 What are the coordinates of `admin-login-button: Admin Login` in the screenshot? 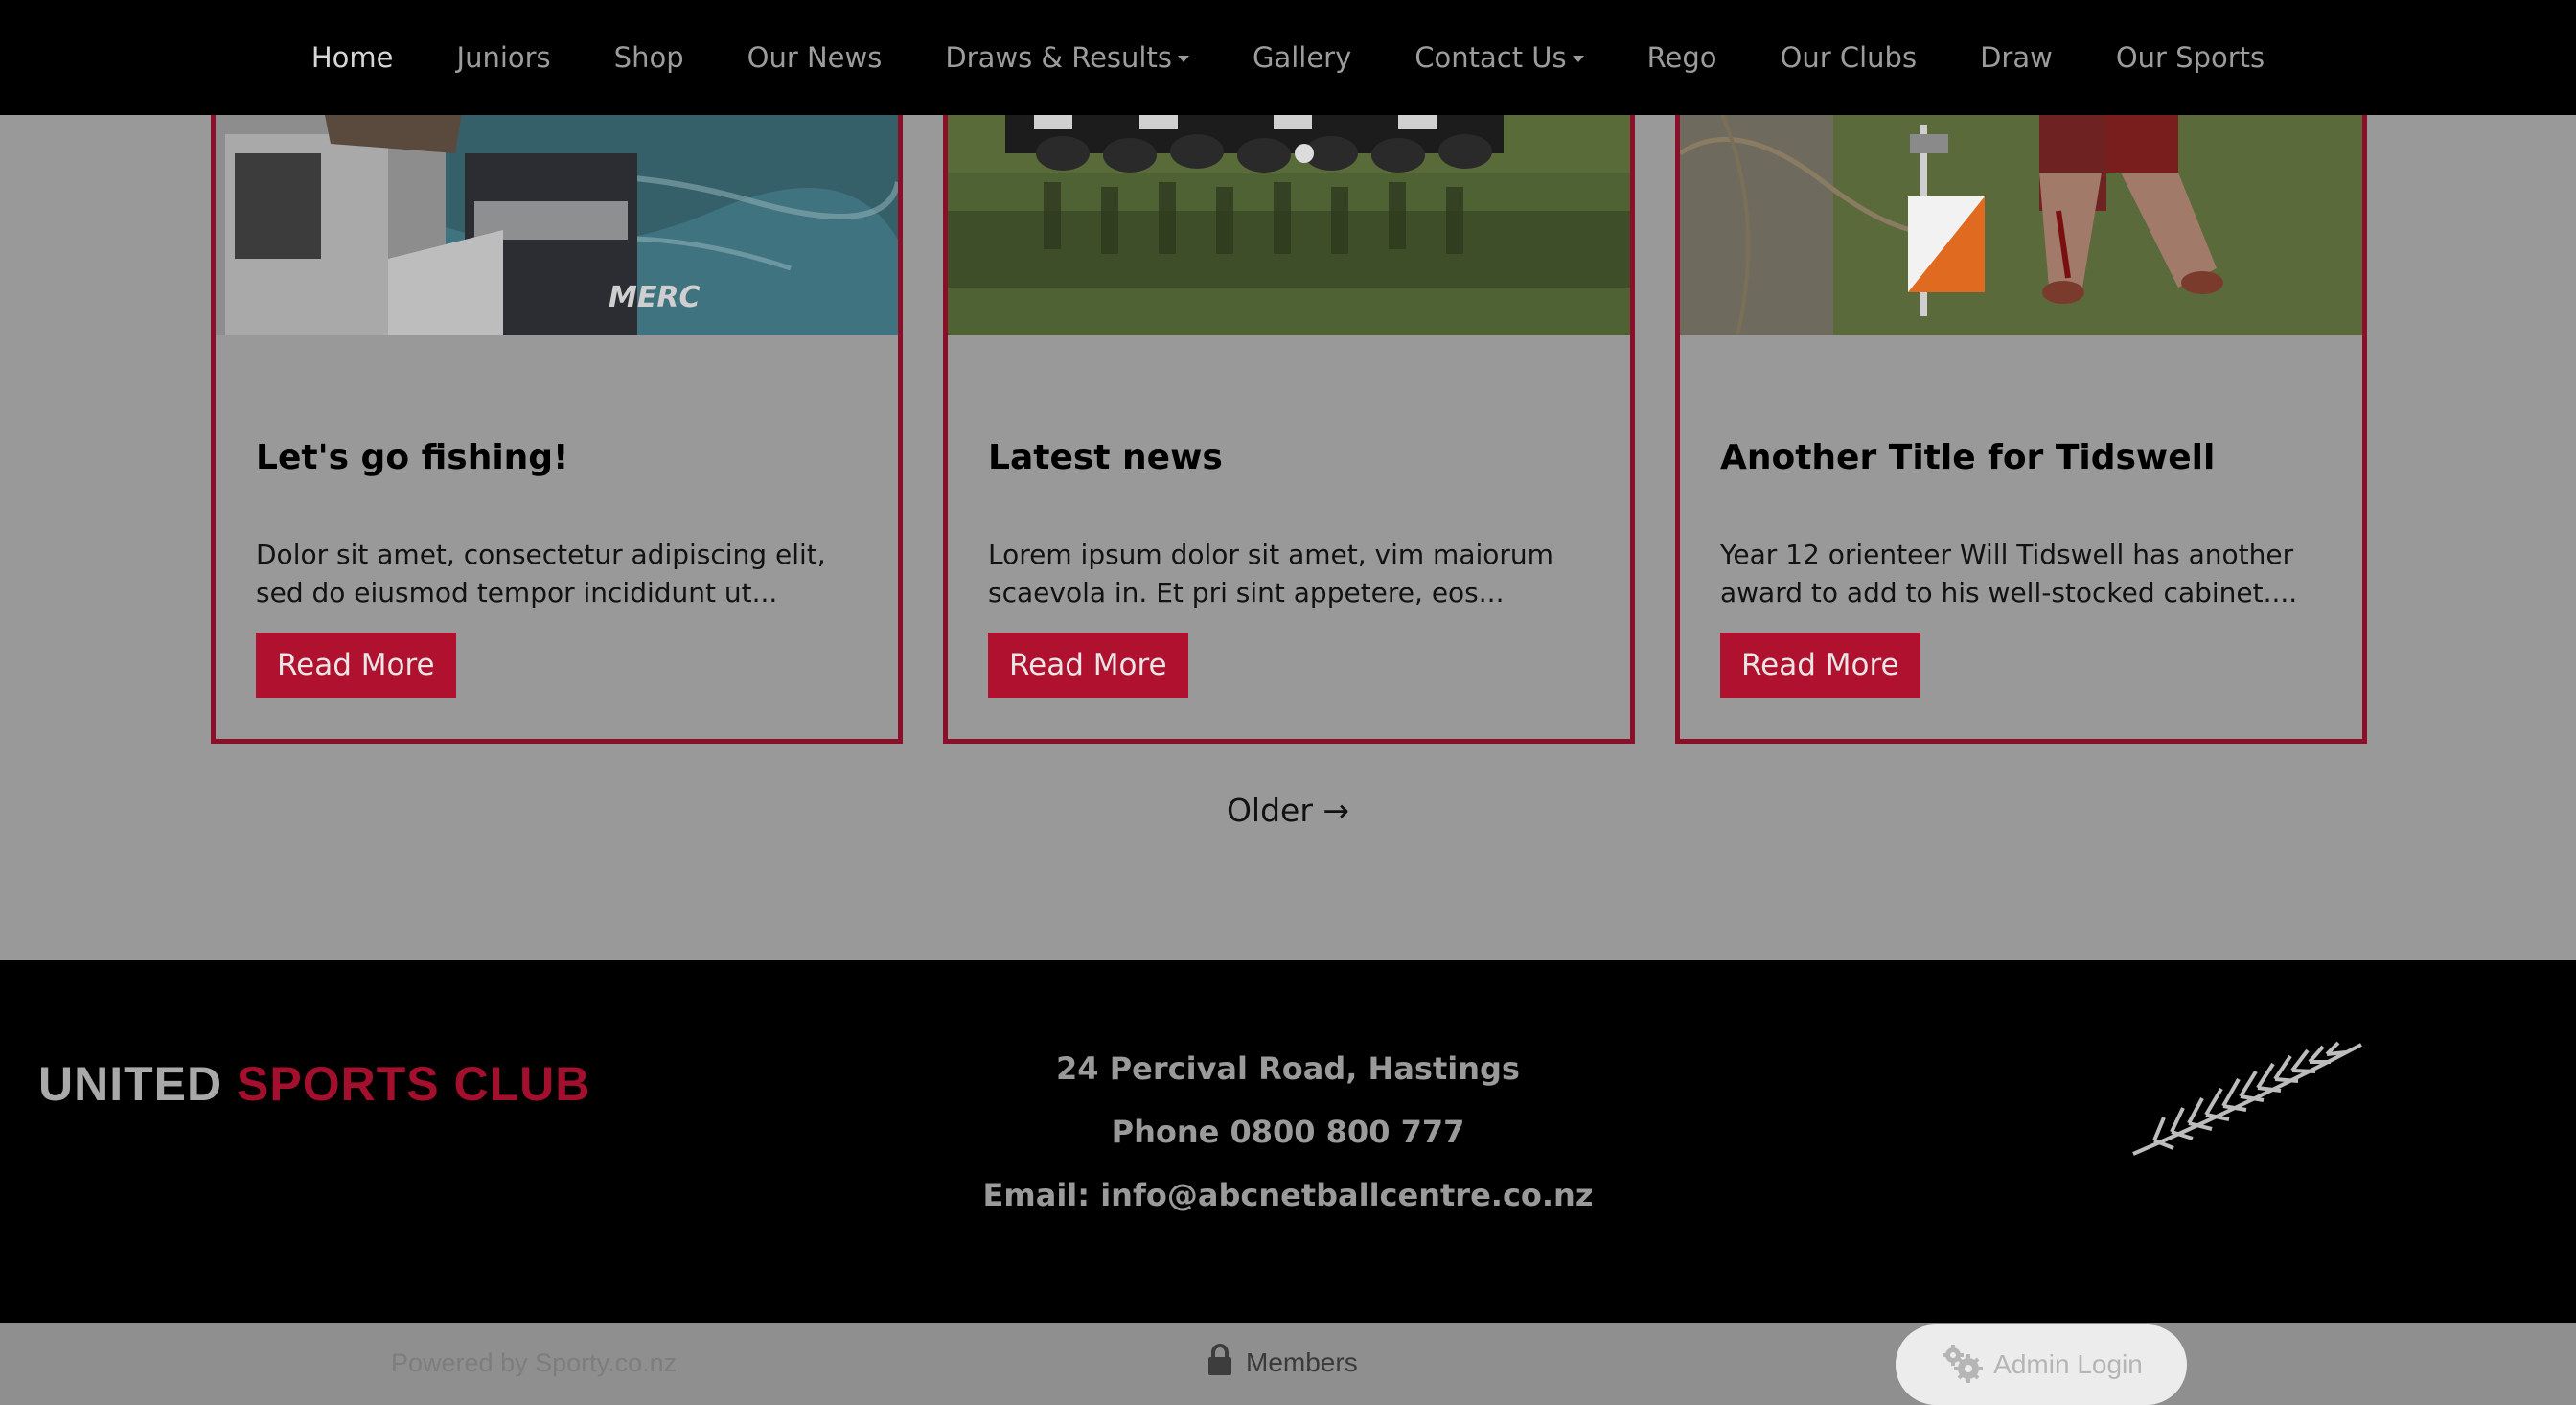 It's located at (2042, 1364).